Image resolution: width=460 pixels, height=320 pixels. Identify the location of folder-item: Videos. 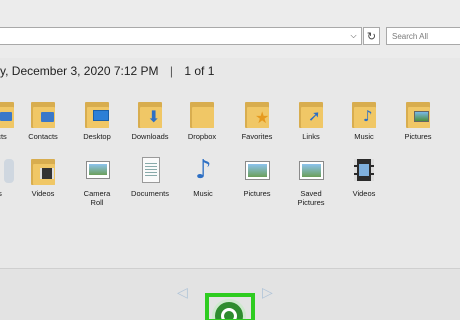
(43, 176).